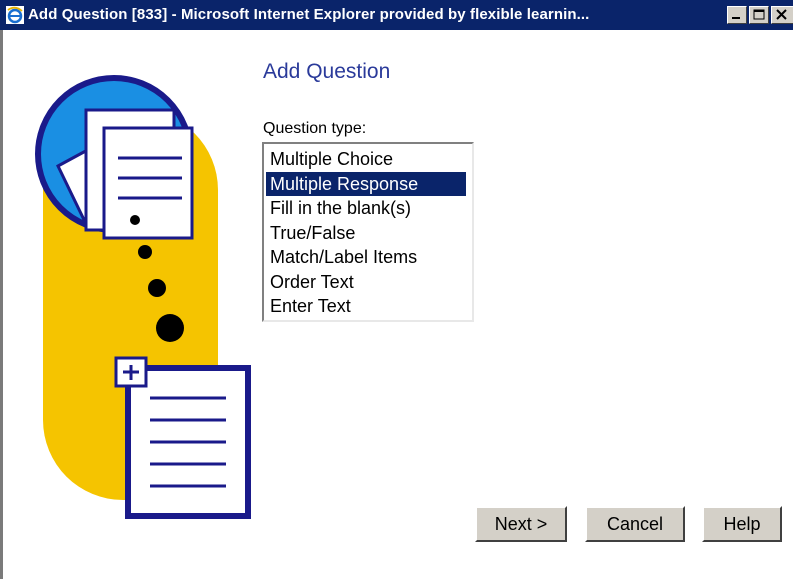  What do you see at coordinates (1, 304) in the screenshot?
I see `window-left-border` at bounding box center [1, 304].